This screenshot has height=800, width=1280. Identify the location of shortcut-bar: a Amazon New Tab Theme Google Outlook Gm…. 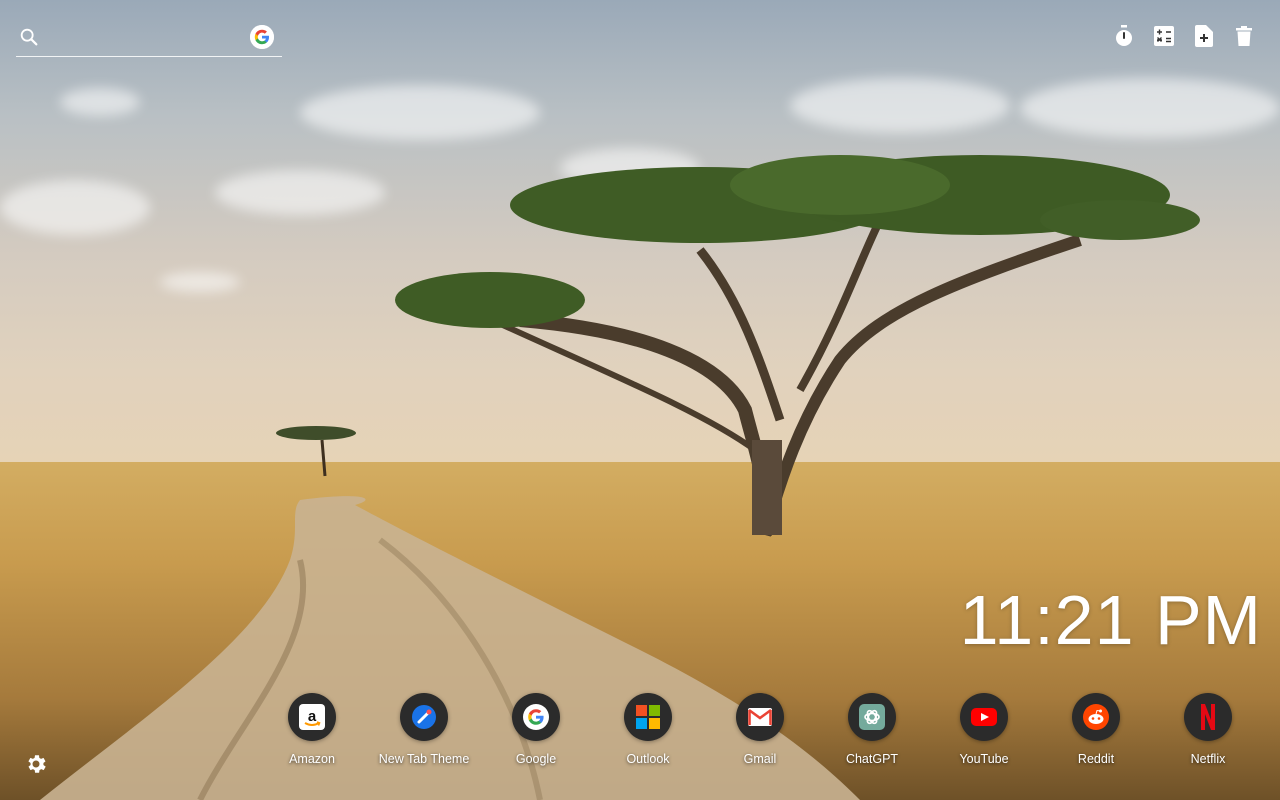
(760, 733).